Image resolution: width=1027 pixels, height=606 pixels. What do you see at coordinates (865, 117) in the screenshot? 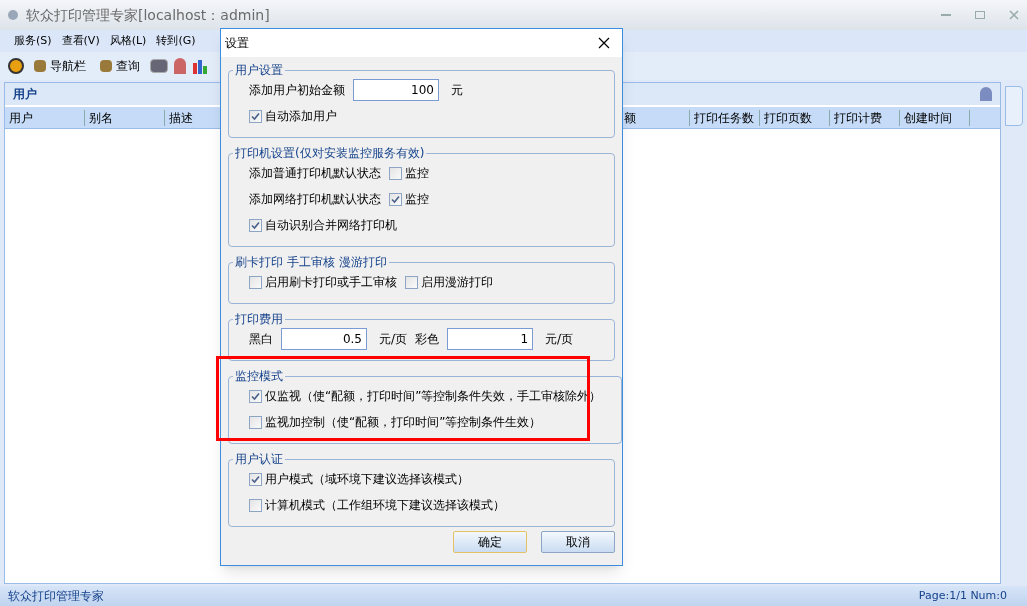
I see `column-header: 打印计费` at bounding box center [865, 117].